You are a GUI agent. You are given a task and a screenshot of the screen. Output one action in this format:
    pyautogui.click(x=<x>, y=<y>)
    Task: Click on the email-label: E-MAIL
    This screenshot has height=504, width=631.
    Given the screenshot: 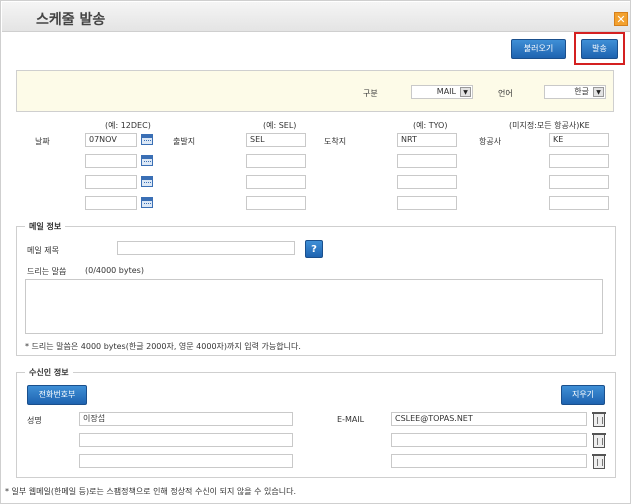 What is the action you would take?
    pyautogui.click(x=351, y=419)
    